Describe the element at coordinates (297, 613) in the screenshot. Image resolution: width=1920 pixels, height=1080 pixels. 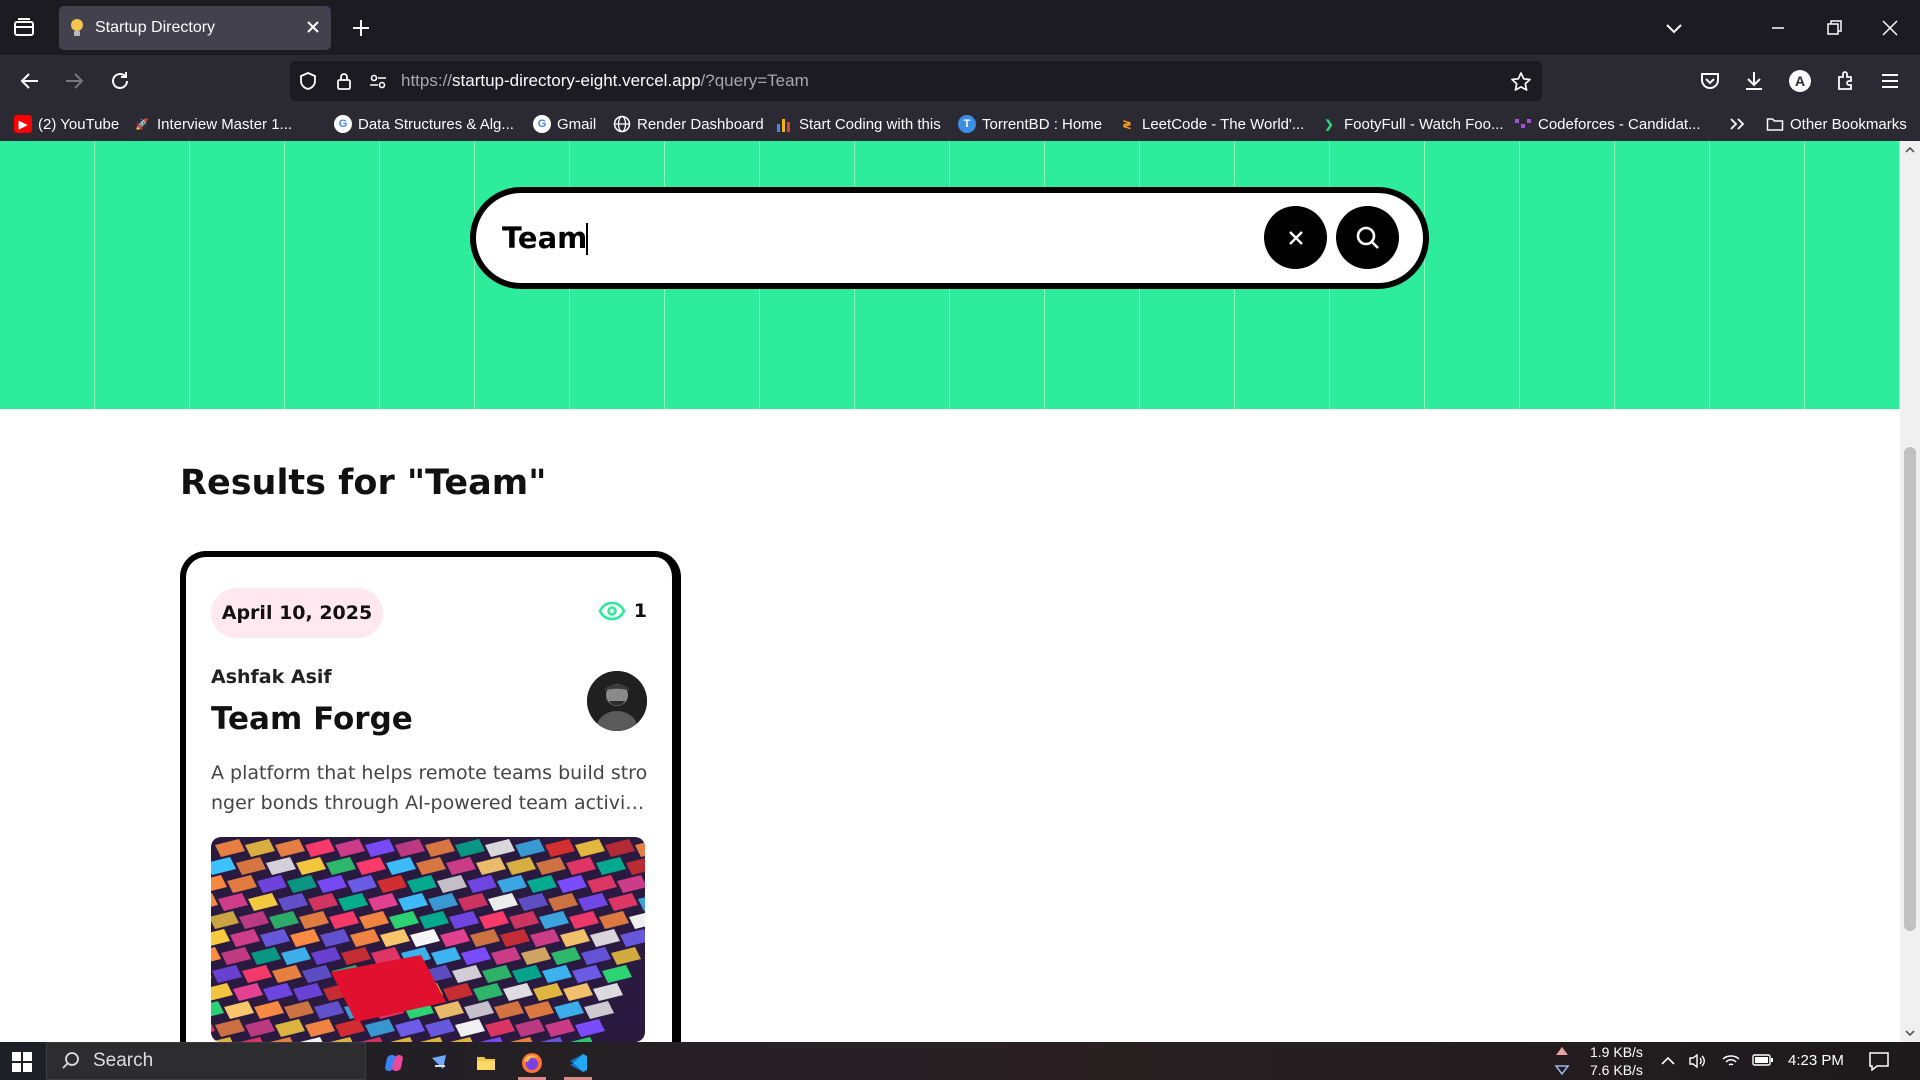
I see `date-badge: April 10, 2025` at that location.